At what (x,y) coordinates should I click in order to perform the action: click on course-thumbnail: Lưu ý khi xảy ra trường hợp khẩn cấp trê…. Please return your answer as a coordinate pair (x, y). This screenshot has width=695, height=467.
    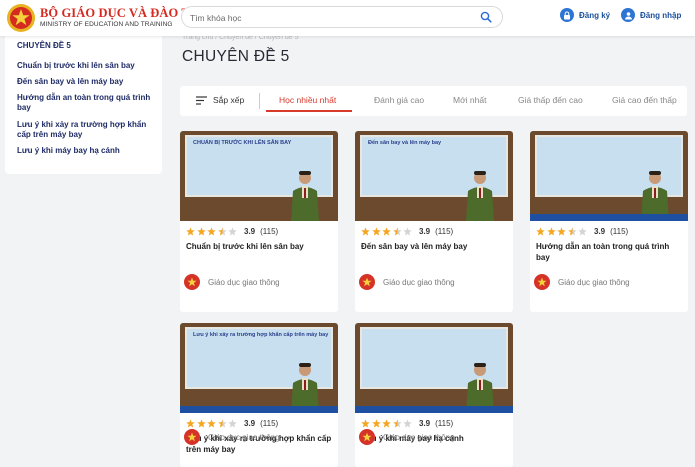
    Looking at the image, I should click on (259, 368).